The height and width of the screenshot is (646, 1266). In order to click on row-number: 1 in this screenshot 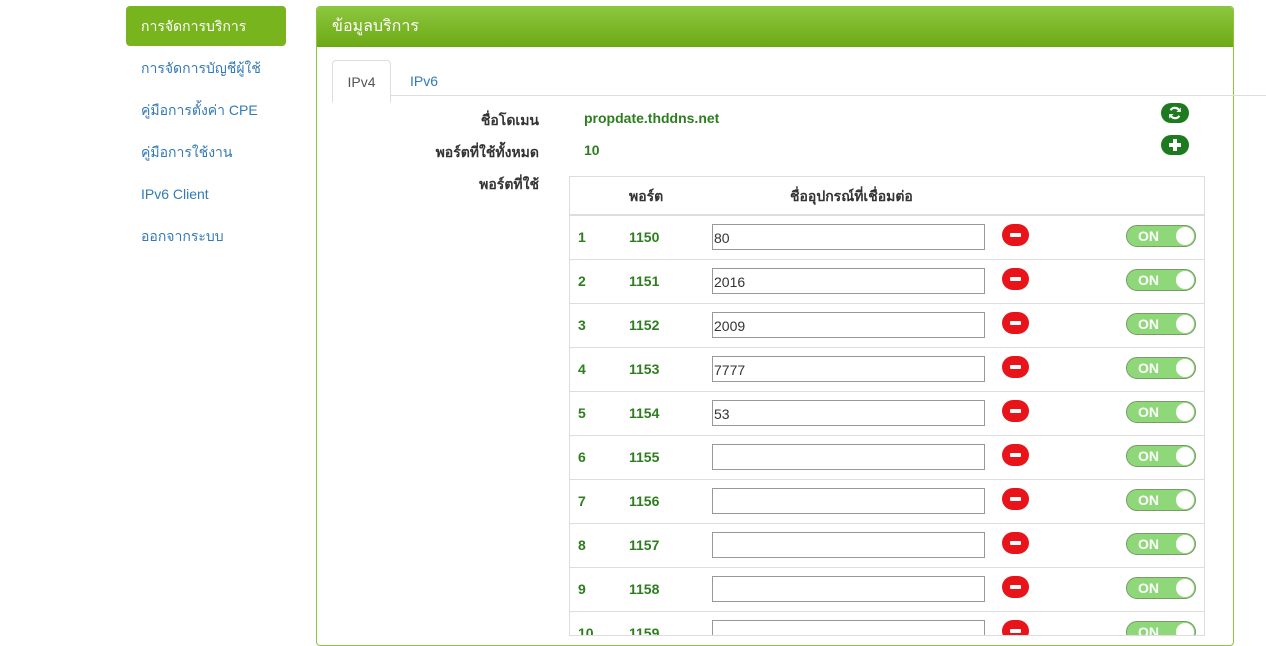, I will do `click(582, 237)`.